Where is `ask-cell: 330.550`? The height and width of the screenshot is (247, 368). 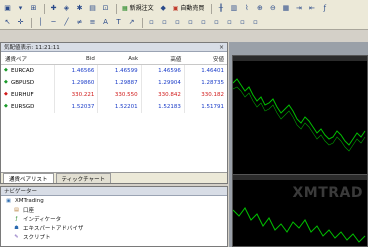 ask-cell: 330.550 is located at coordinates (119, 95).